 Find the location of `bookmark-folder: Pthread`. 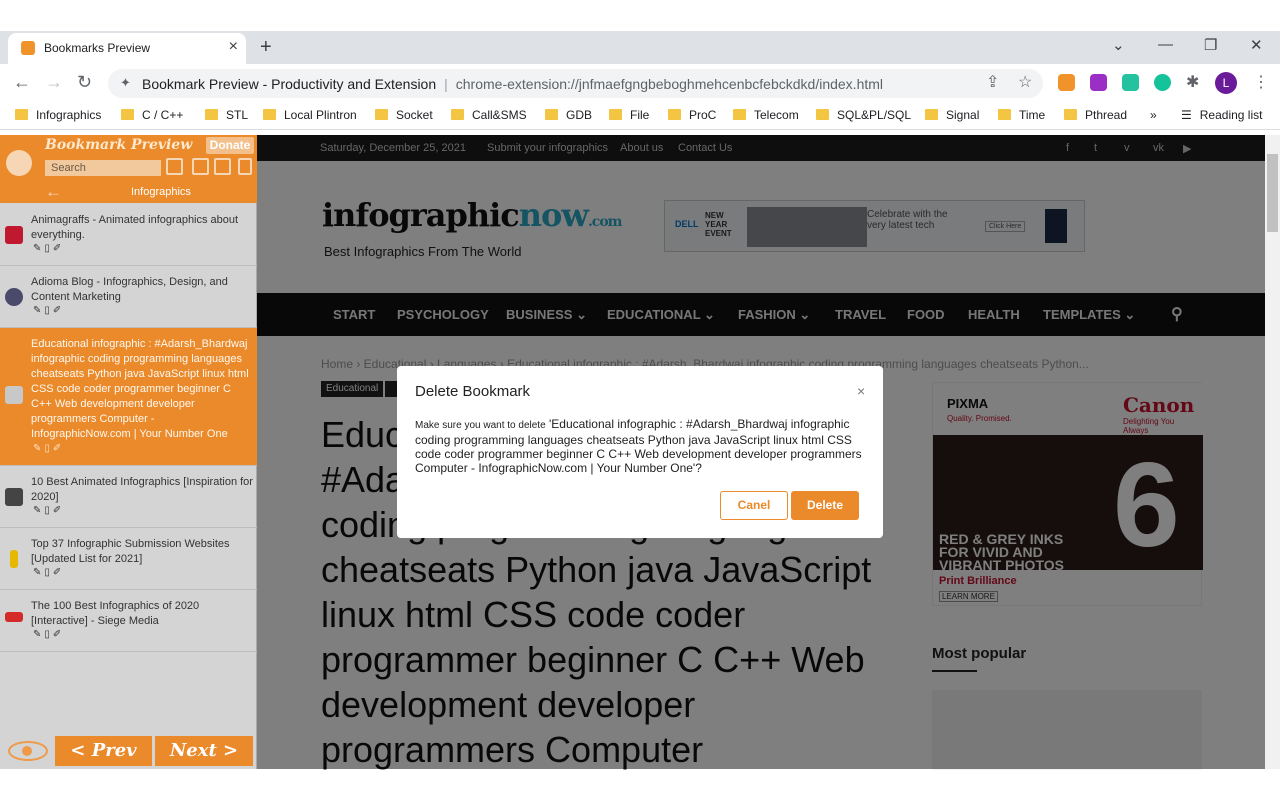

bookmark-folder: Pthread is located at coordinates (1095, 115).